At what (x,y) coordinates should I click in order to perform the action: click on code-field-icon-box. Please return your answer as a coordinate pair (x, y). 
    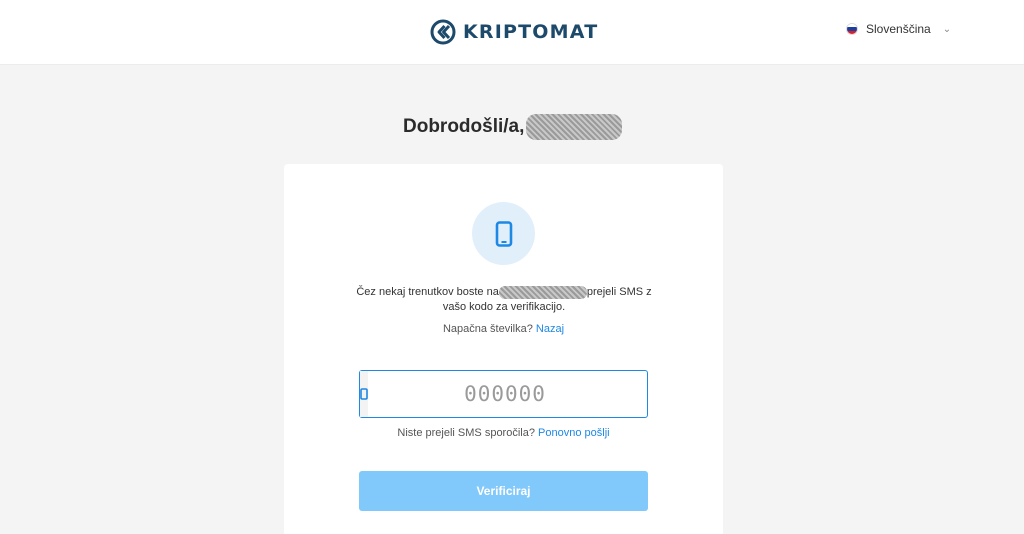
    Looking at the image, I should click on (364, 394).